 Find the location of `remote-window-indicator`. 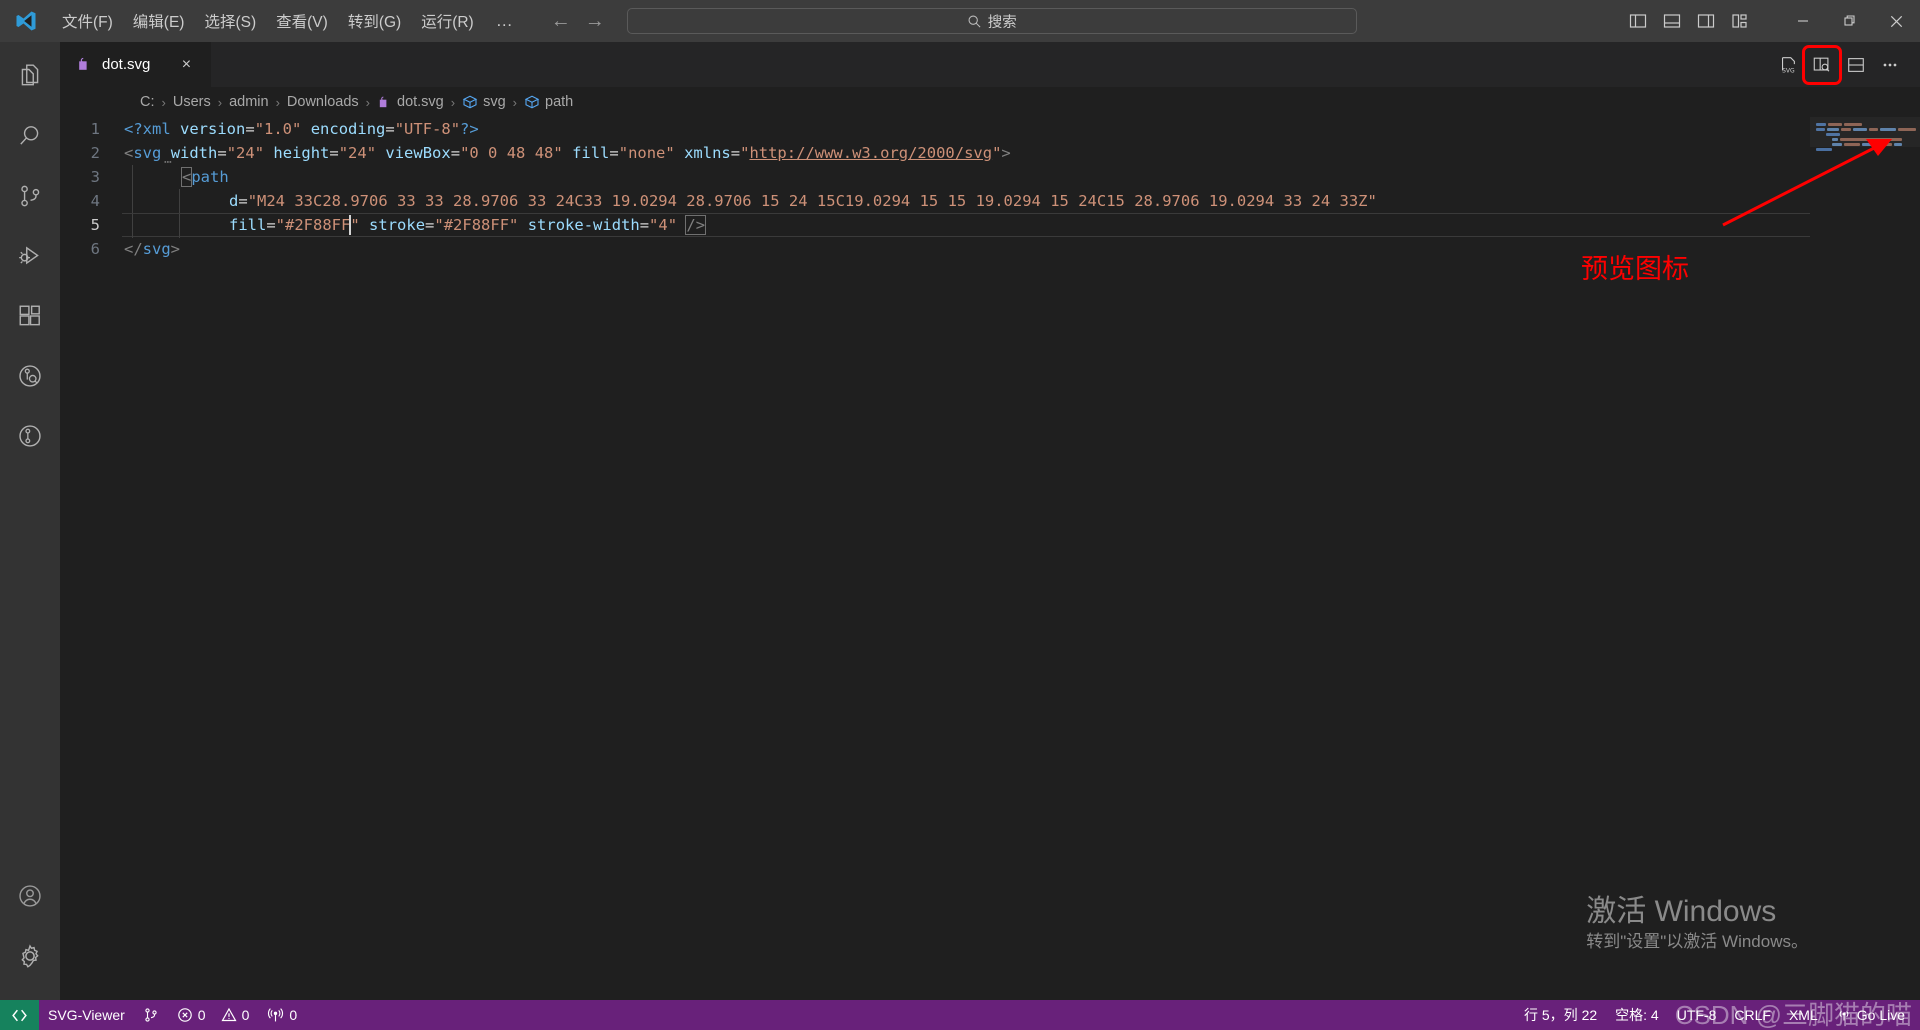

remote-window-indicator is located at coordinates (19, 1015).